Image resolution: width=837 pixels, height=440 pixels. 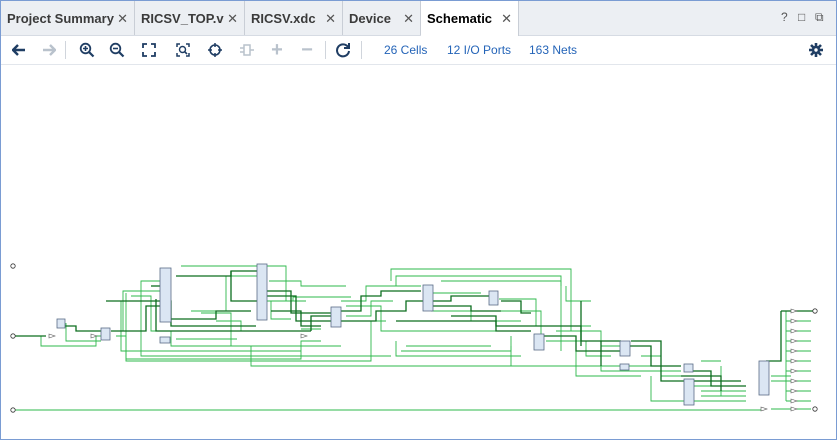 I want to click on tab-device: Device ✕, so click(x=382, y=18).